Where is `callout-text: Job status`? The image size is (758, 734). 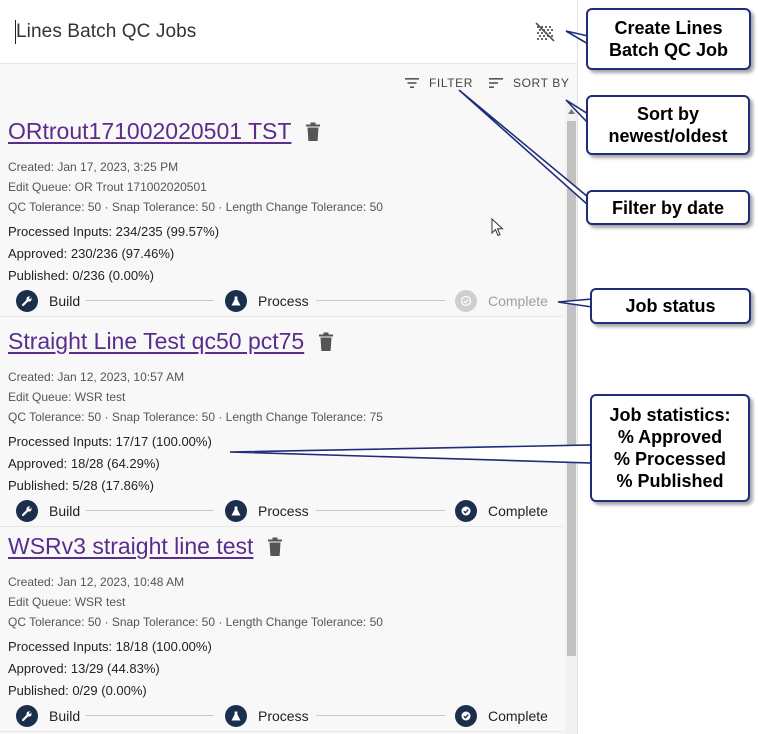 callout-text: Job status is located at coordinates (670, 306).